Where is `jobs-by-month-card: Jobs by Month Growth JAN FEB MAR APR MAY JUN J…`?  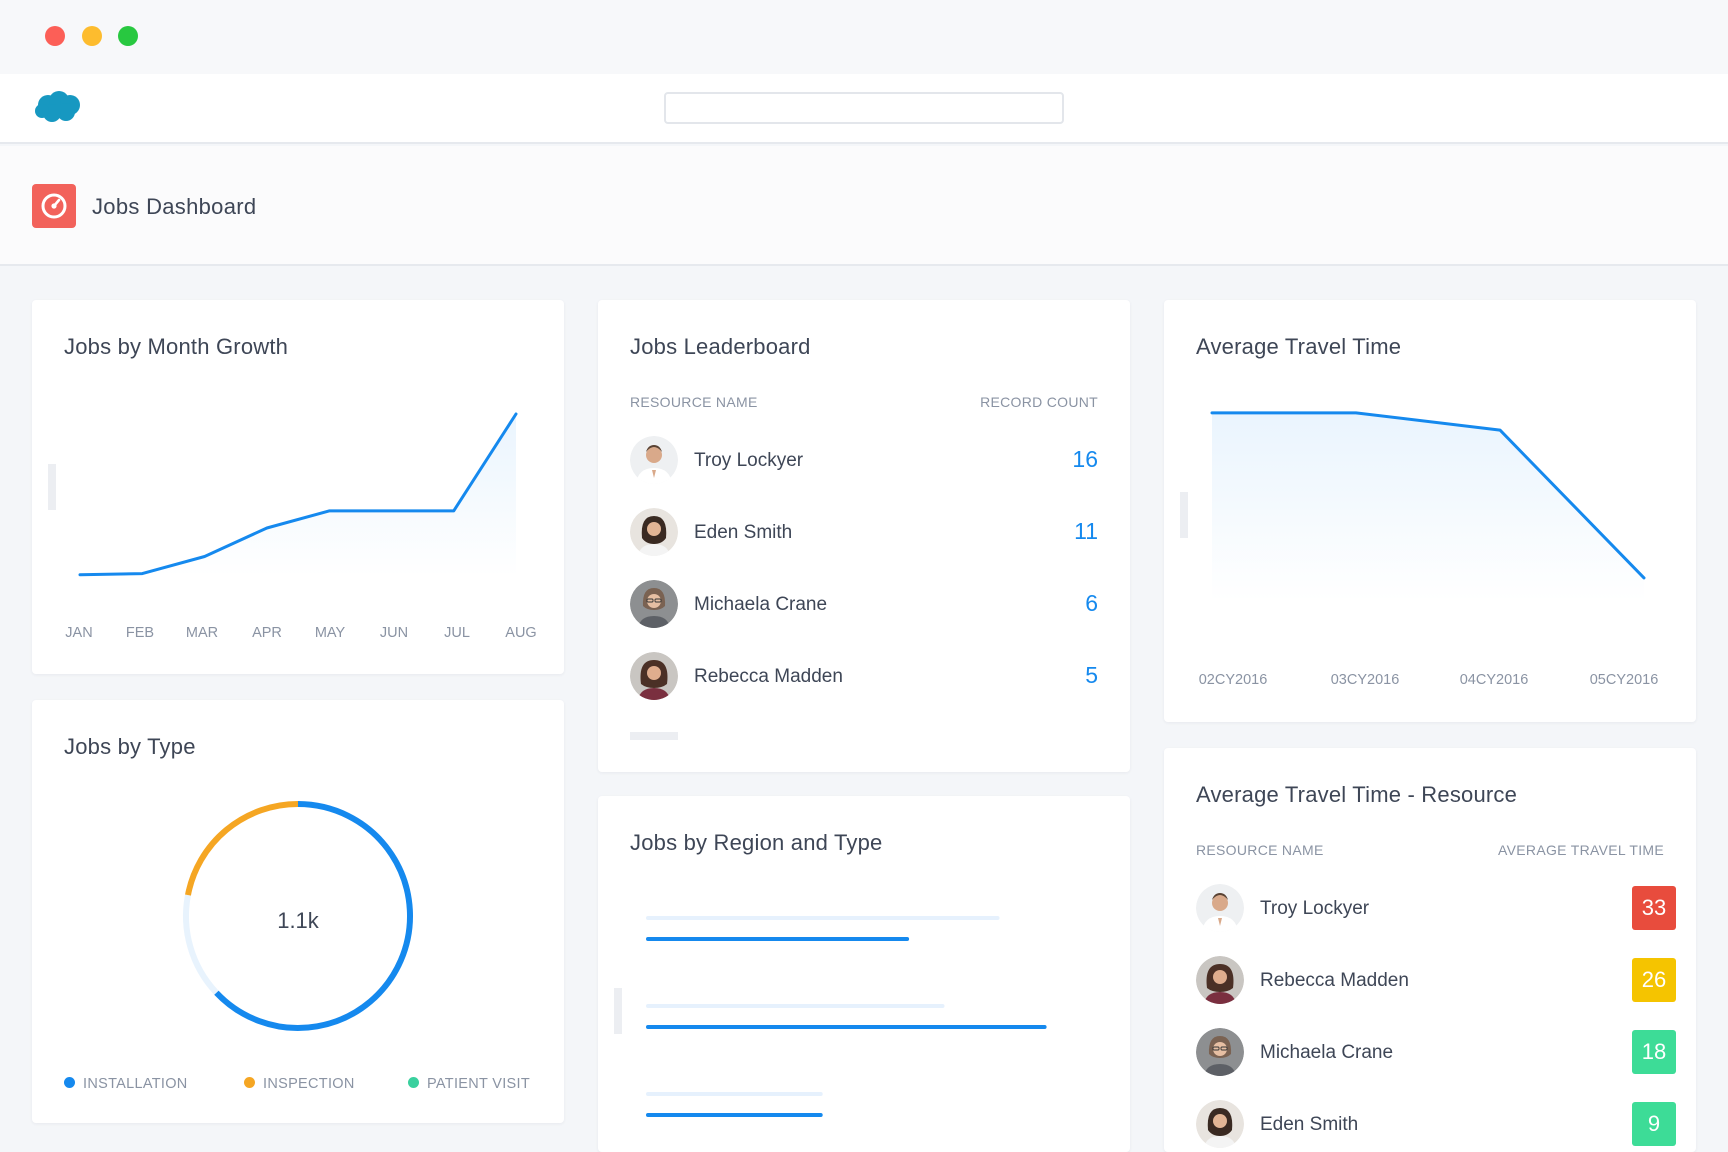 jobs-by-month-card: Jobs by Month Growth JAN FEB MAR APR MAY JUN J… is located at coordinates (298, 487).